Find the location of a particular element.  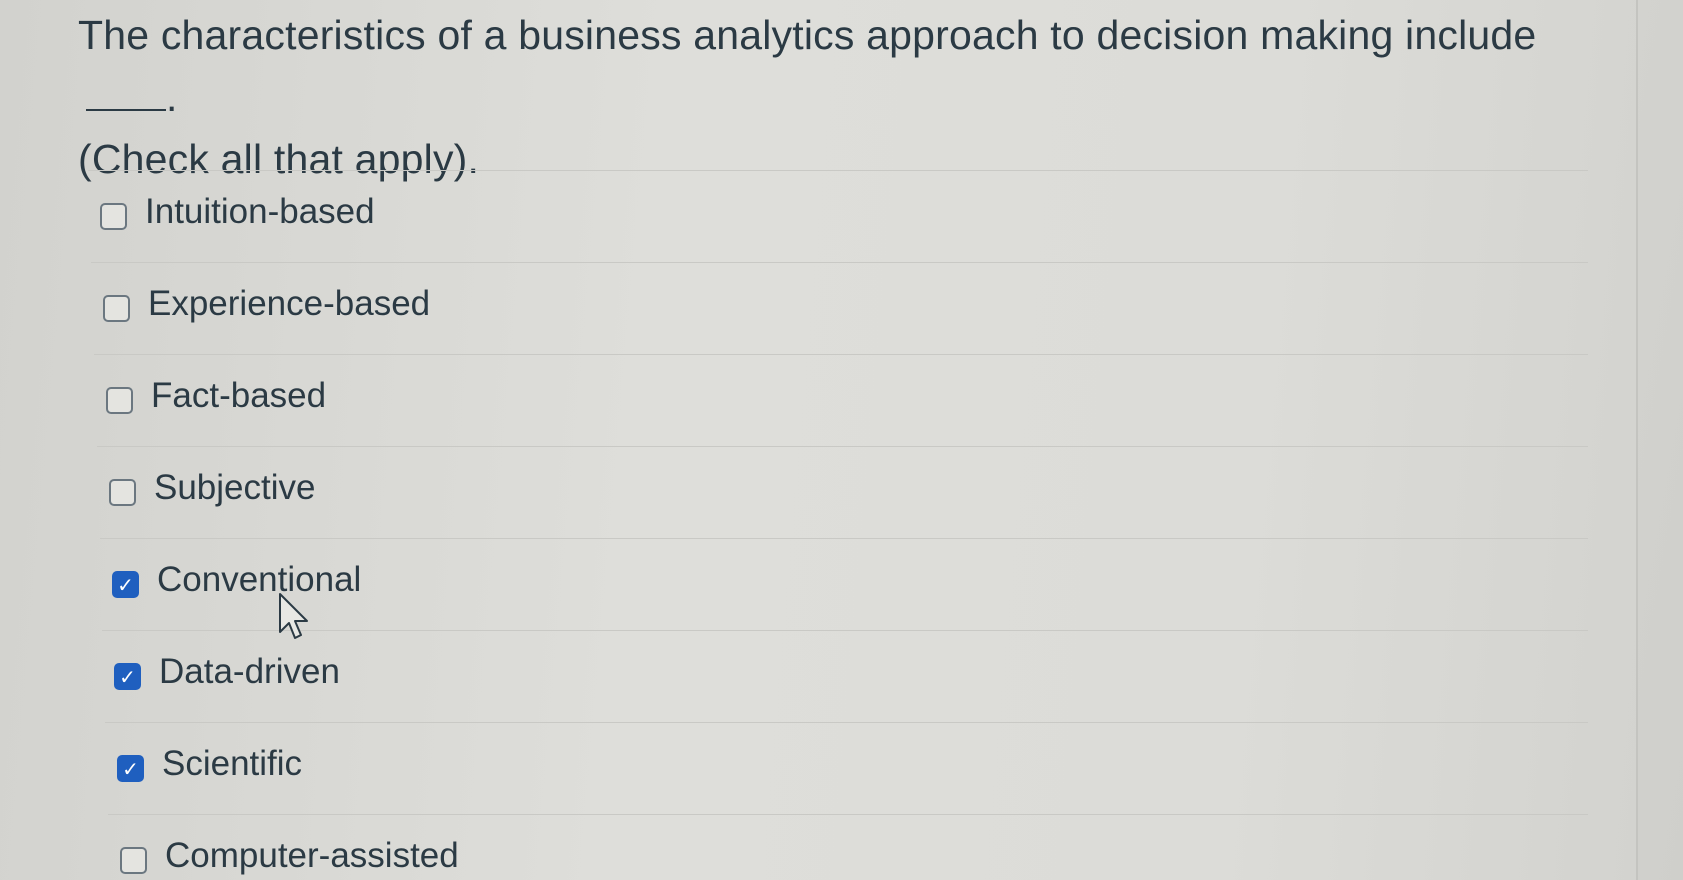

answer-label: Conventional is located at coordinates (259, 579).